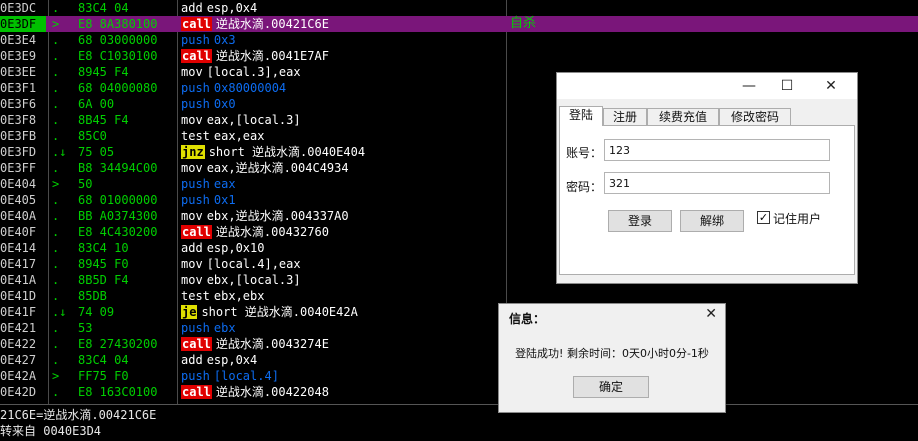 Image resolution: width=918 pixels, height=441 pixels. What do you see at coordinates (269, 312) in the screenshot?
I see `instruction-cell: je short 逆战水滴.0040E42A` at bounding box center [269, 312].